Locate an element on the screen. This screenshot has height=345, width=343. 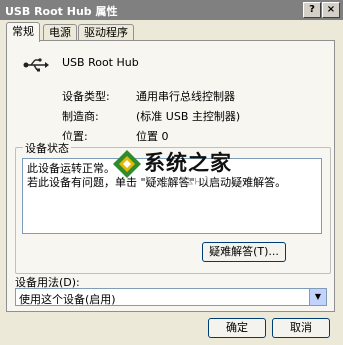
close-button: × is located at coordinates (331, 10).